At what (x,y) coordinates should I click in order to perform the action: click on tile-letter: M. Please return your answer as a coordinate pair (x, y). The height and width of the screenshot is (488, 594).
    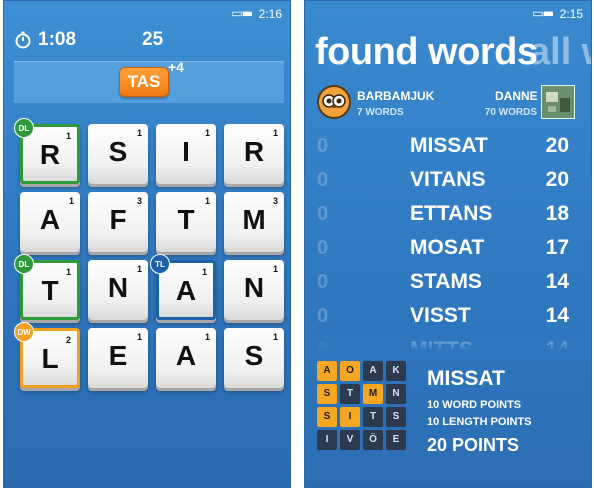
    Looking at the image, I should click on (254, 219).